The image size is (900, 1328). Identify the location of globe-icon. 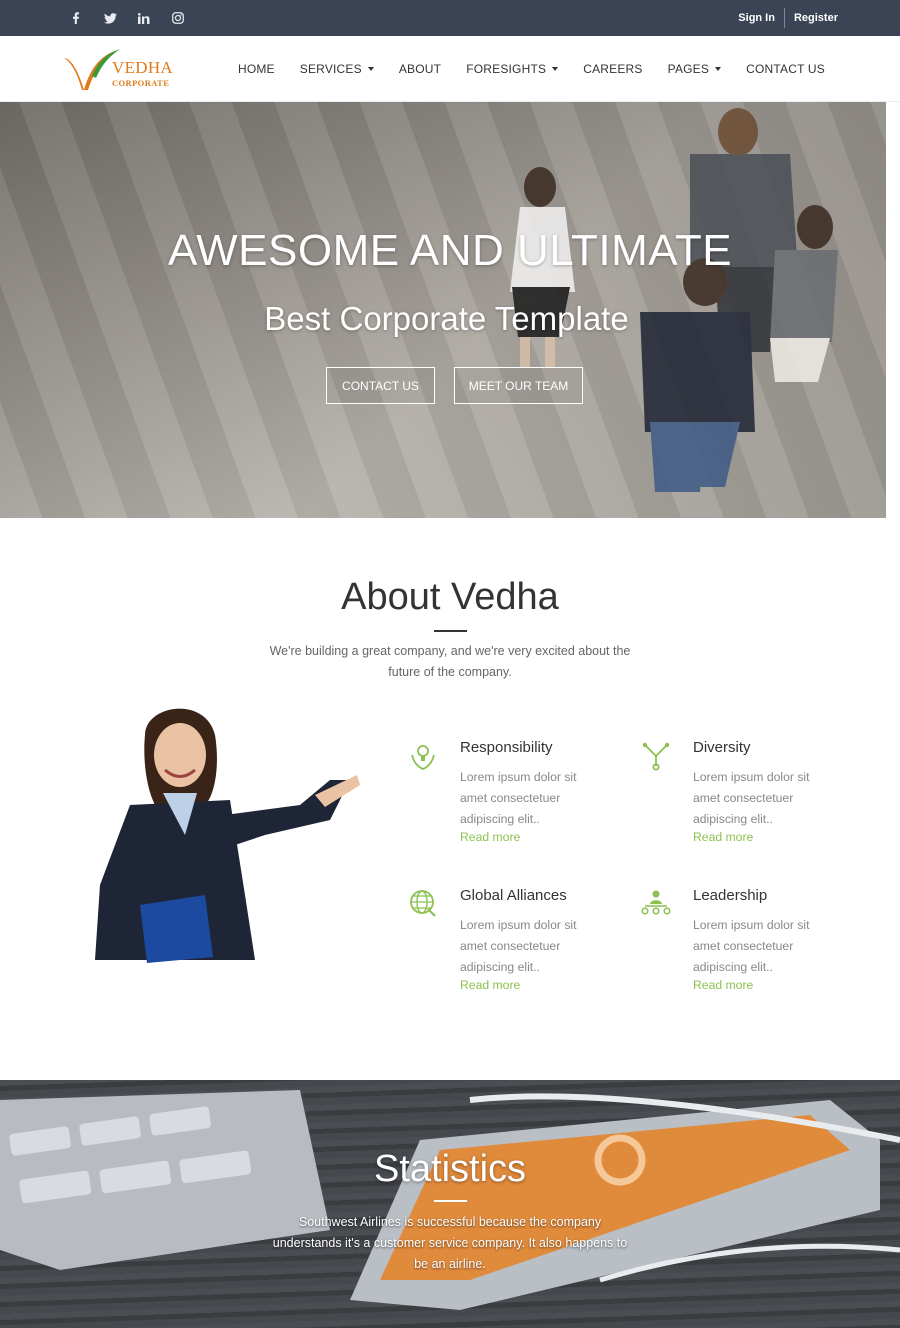
(423, 903).